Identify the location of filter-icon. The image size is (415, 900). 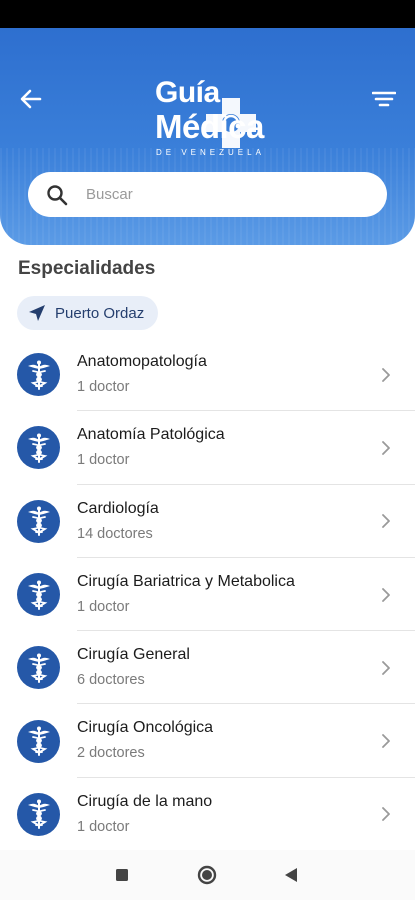
(384, 99).